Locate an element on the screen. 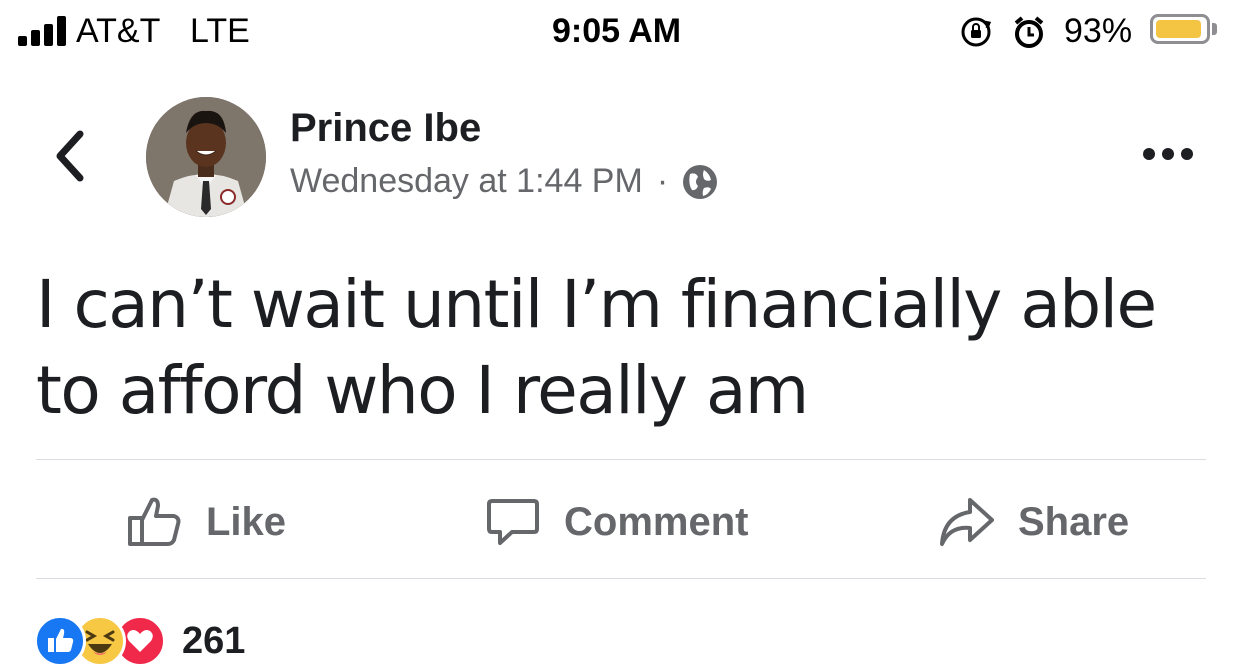 This screenshot has height=666, width=1241. like-reaction-icon is located at coordinates (60, 640).